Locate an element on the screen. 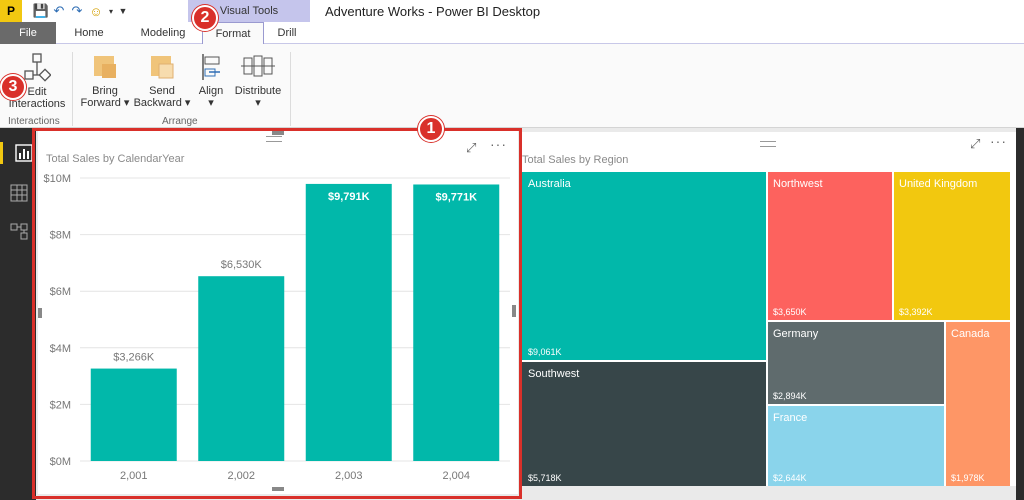  treemap-tile-northwest: Northwest $3,650K is located at coordinates (830, 246).